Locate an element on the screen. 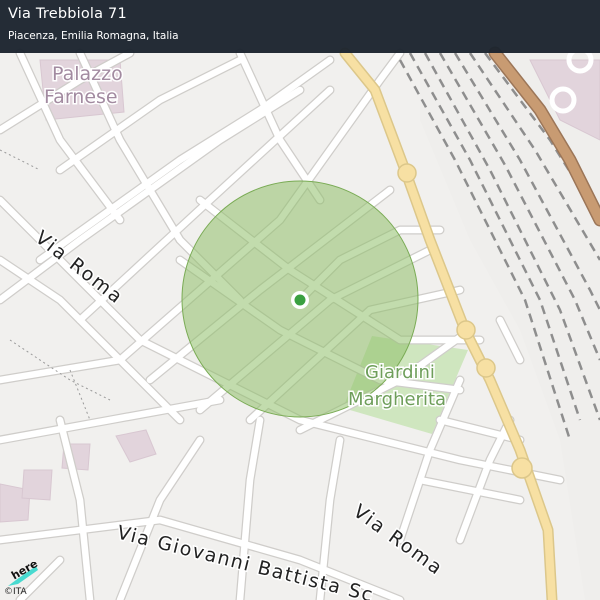 Image resolution: width=600 pixels, height=600 pixels. poi-label-line2: Farnese is located at coordinates (81, 97).